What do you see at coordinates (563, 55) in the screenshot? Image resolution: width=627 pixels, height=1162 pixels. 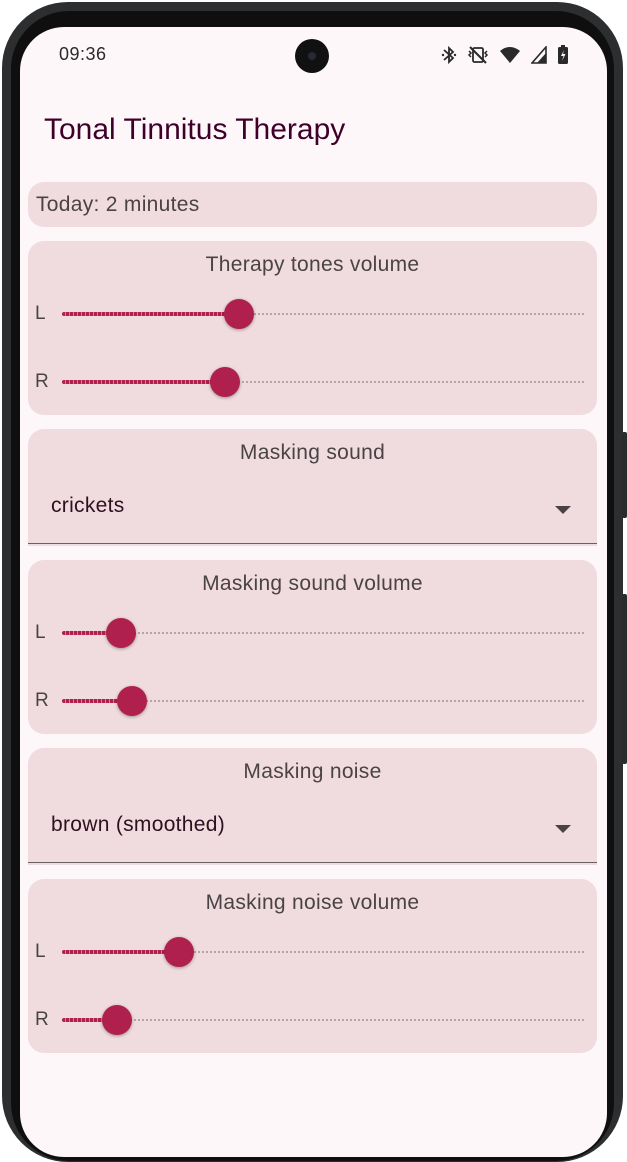 I see `battery-icon` at bounding box center [563, 55].